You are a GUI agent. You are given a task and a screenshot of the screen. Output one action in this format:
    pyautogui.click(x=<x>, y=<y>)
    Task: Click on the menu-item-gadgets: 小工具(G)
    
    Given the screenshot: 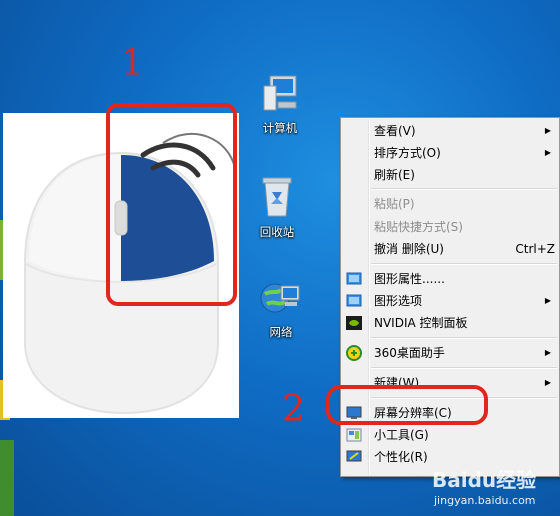 What is the action you would take?
    pyautogui.click(x=450, y=435)
    